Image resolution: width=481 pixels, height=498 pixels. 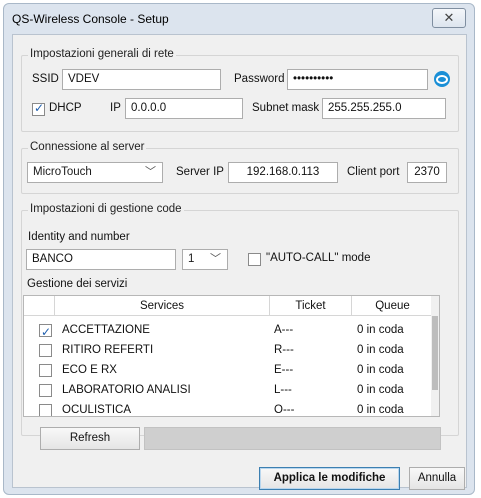 What do you see at coordinates (283, 172) in the screenshot?
I see `server-ip-input: 192.168.0.113` at bounding box center [283, 172].